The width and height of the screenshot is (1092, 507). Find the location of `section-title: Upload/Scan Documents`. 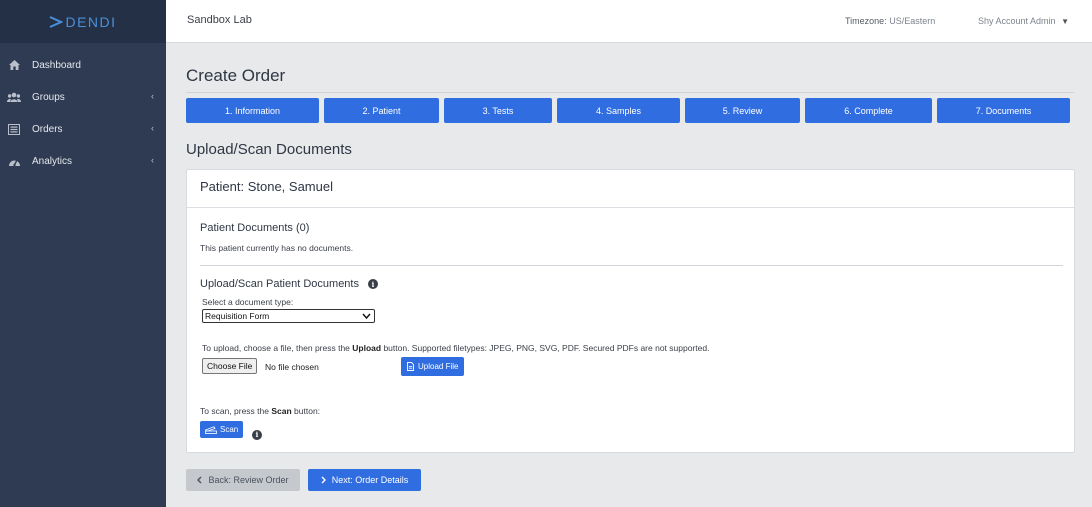

section-title: Upload/Scan Documents is located at coordinates (269, 149).